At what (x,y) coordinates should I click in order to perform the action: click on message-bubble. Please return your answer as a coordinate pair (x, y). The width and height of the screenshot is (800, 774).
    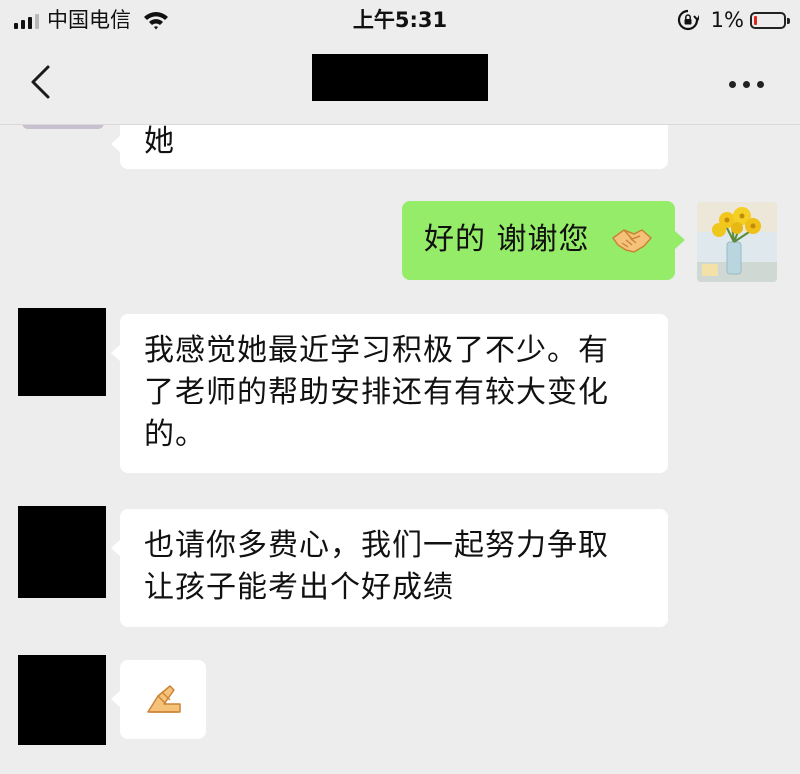
    Looking at the image, I should click on (158, 699).